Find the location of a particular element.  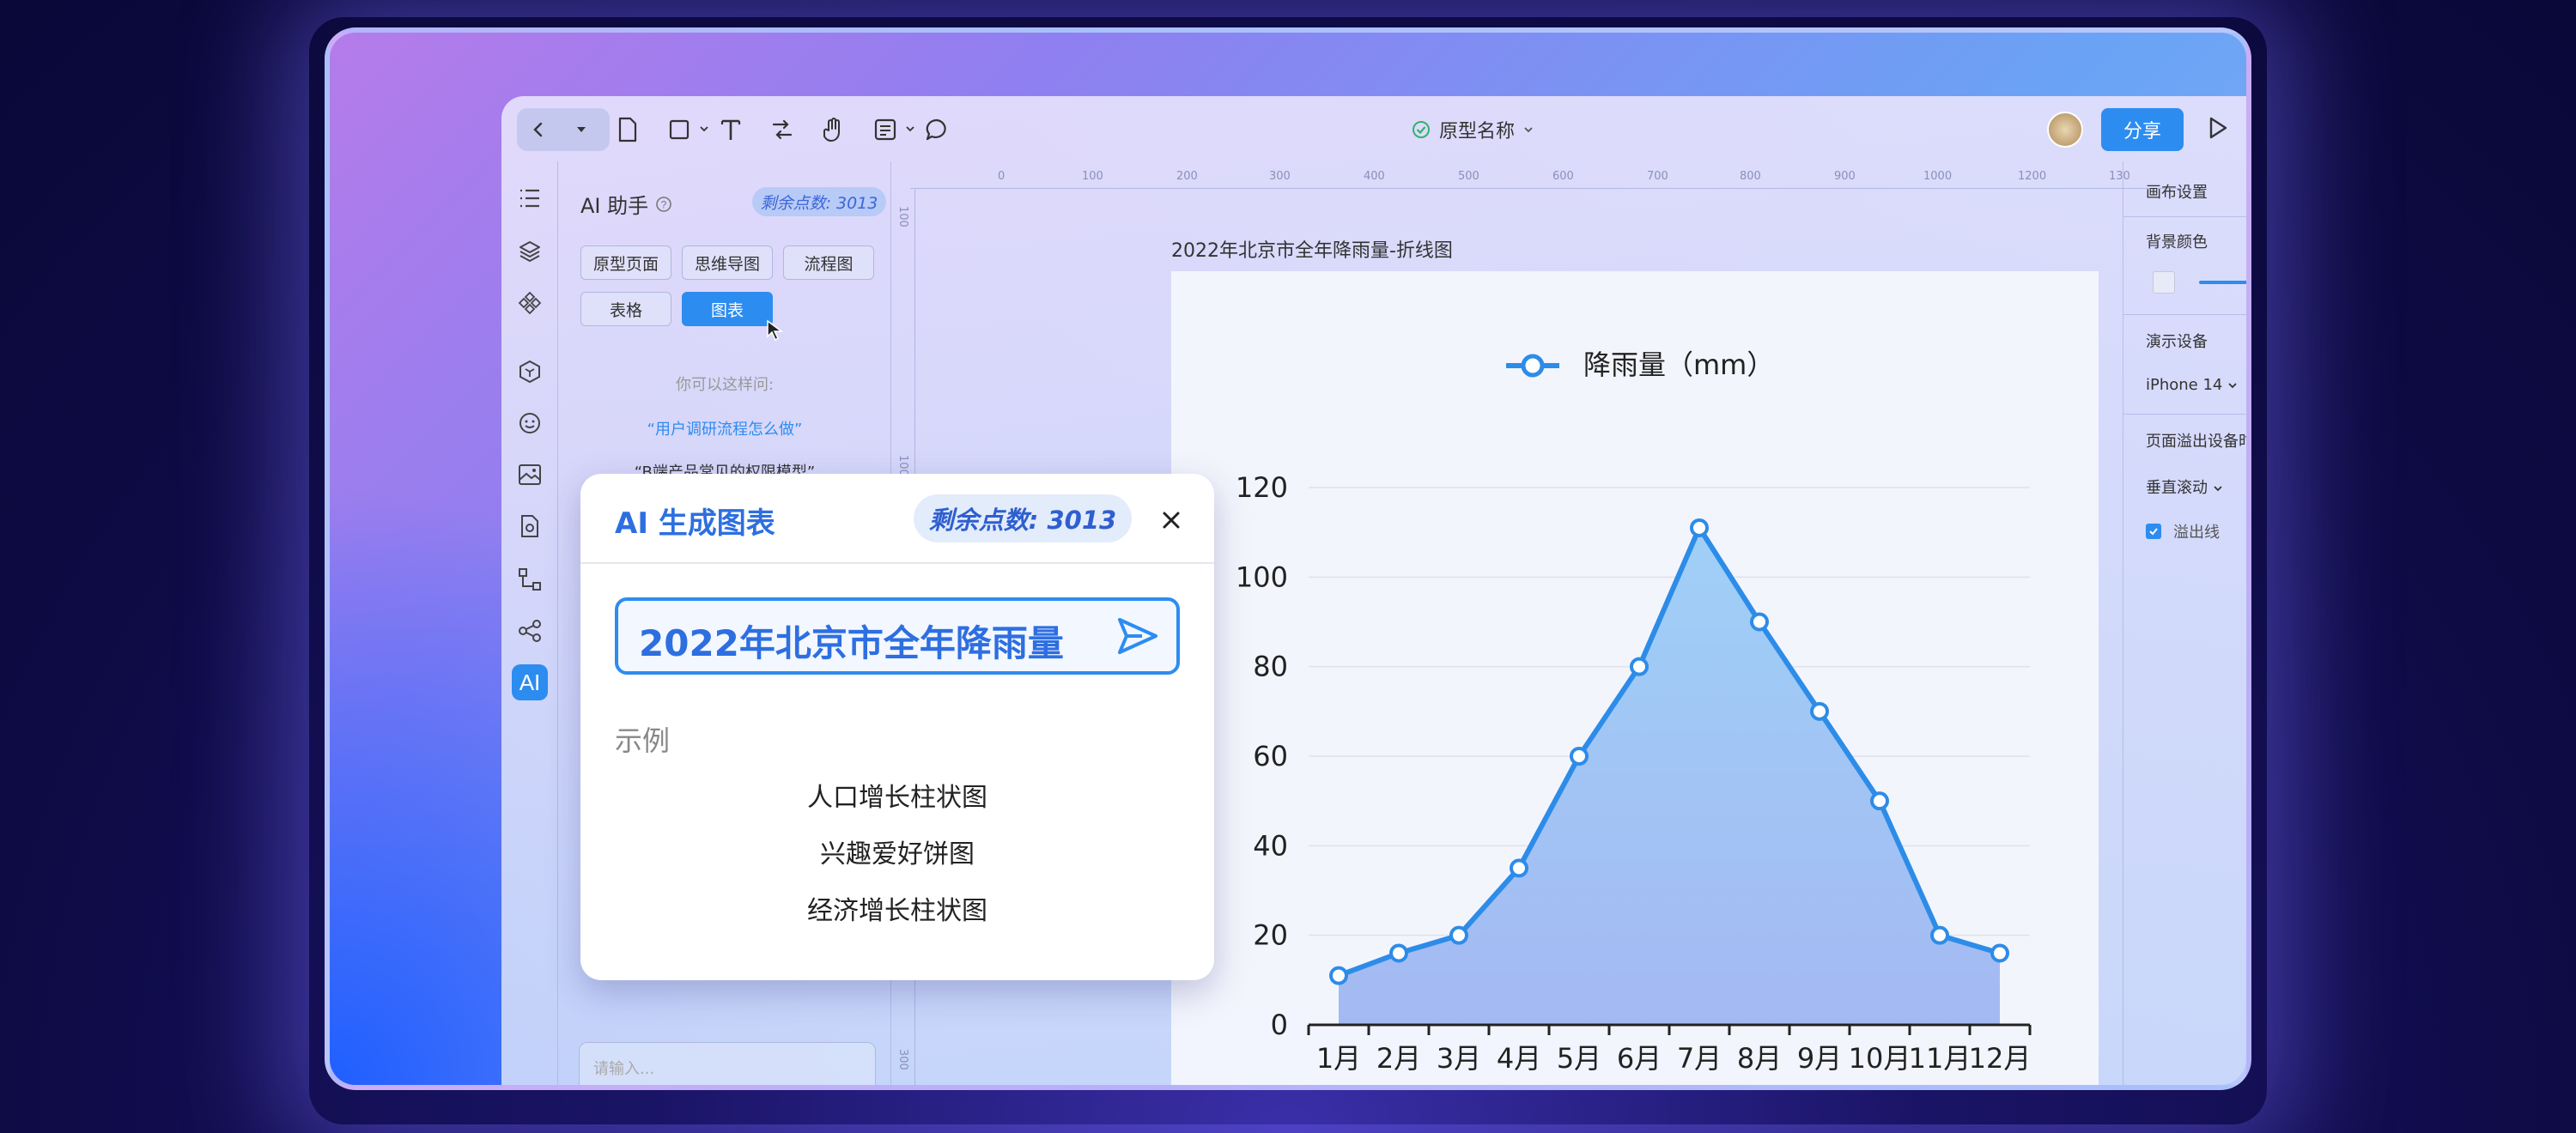

help-icon: ? is located at coordinates (663, 204).